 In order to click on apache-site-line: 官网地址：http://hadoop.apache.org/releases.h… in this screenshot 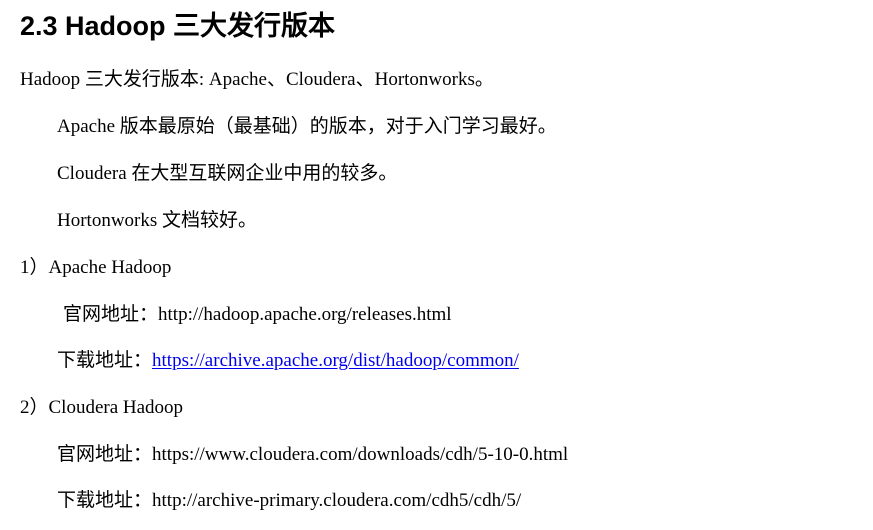, I will do `click(257, 315)`.